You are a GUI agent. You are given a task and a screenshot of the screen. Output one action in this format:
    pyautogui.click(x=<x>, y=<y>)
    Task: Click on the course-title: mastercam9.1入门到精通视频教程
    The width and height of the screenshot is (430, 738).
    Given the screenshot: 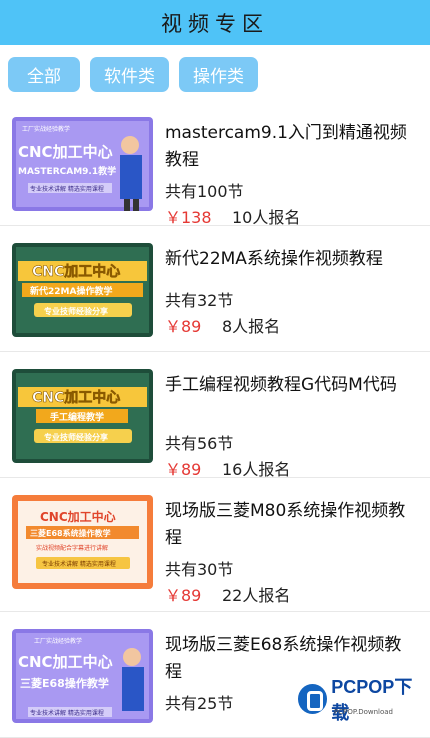 What is the action you would take?
    pyautogui.click(x=288, y=147)
    